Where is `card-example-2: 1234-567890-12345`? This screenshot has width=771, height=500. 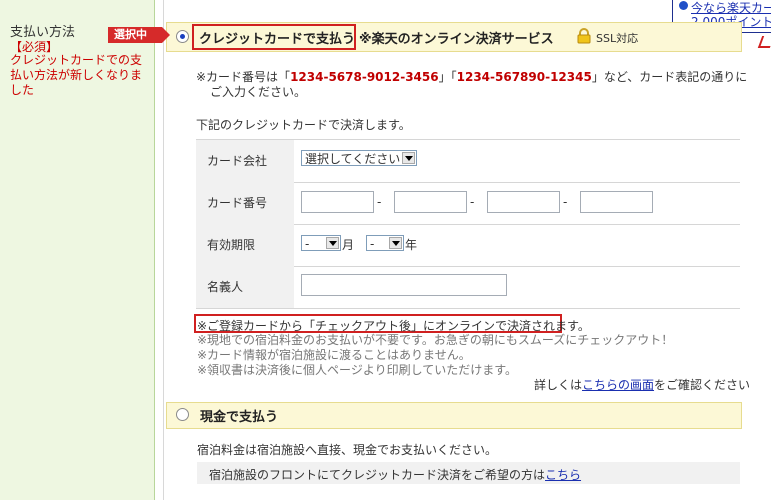
card-example-2: 1234-567890-12345 is located at coordinates (524, 77).